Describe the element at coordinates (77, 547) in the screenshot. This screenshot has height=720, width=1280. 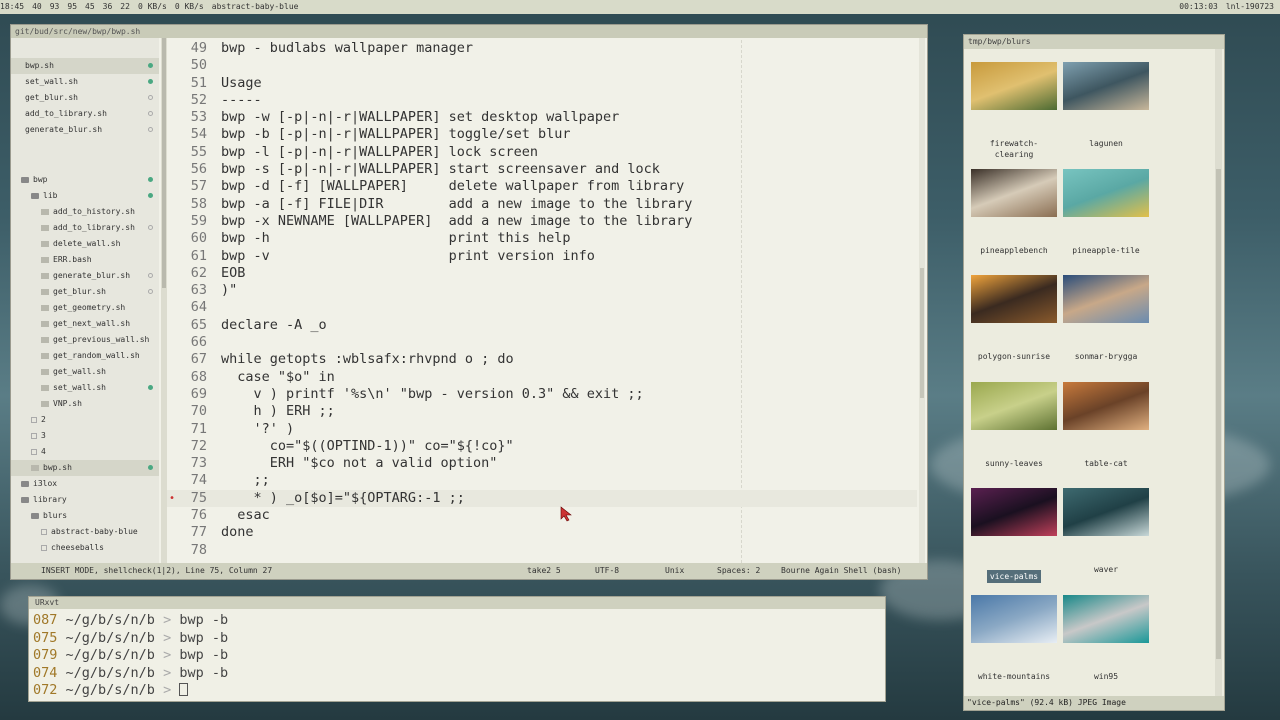
I see `tree-item-label: cheeseballs` at that location.